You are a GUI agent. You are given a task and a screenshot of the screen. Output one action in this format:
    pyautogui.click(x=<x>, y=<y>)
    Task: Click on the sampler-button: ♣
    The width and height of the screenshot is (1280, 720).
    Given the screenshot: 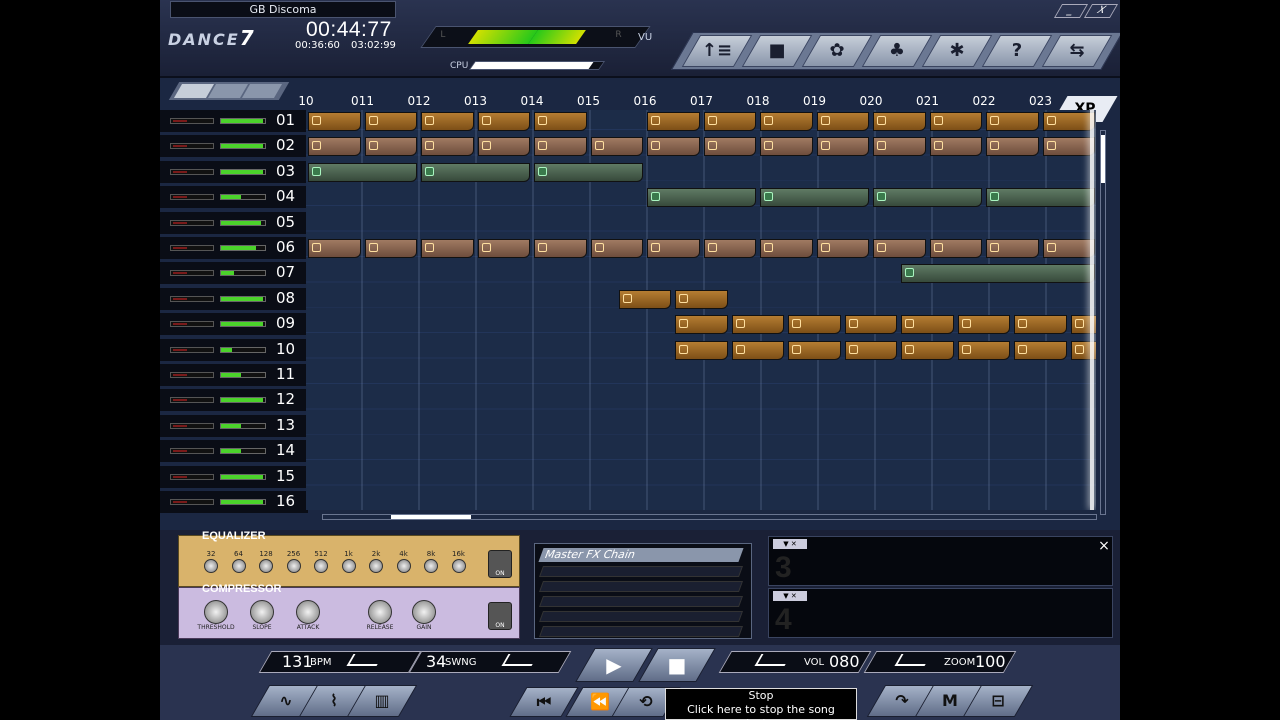 What is the action you would take?
    pyautogui.click(x=897, y=51)
    